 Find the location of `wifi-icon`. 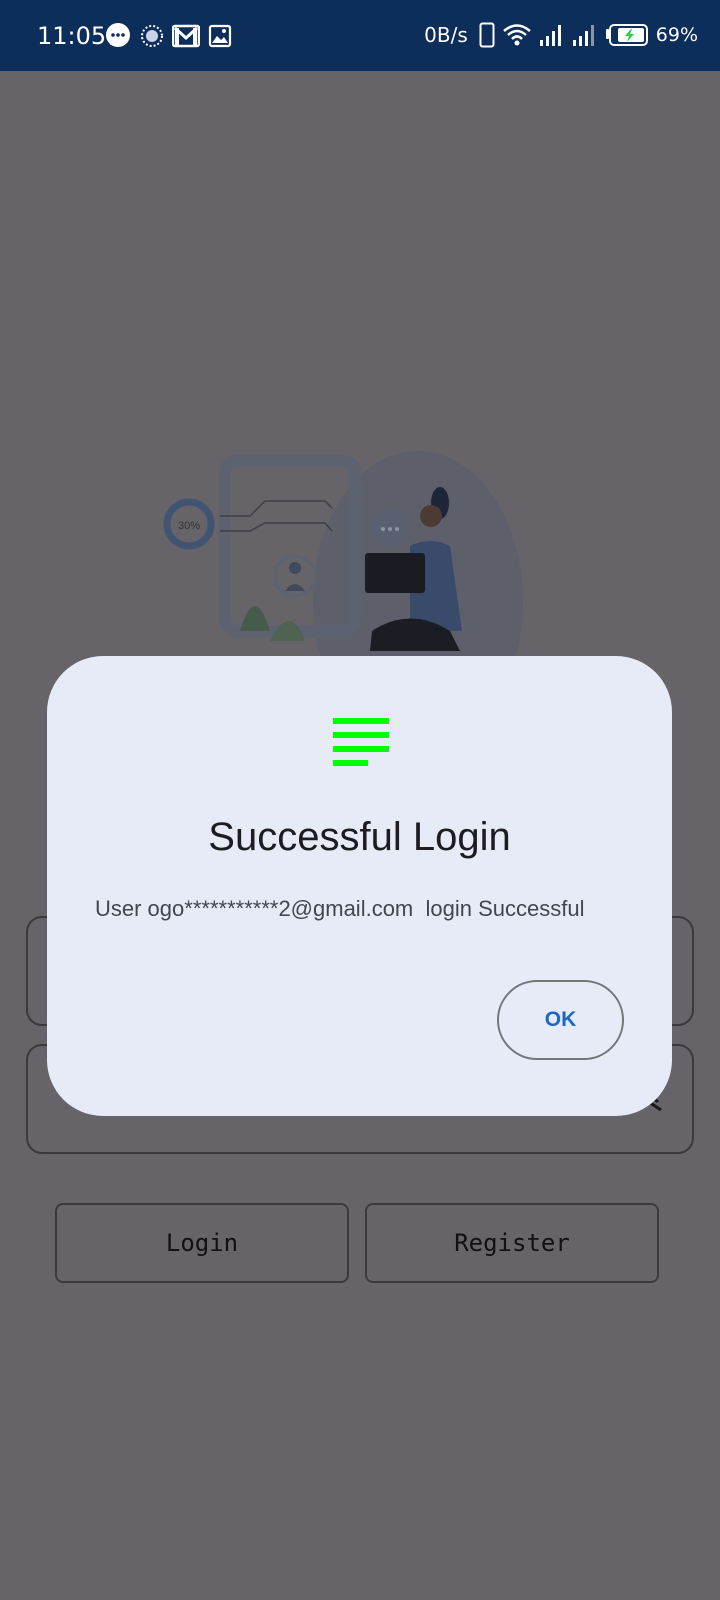

wifi-icon is located at coordinates (516, 35).